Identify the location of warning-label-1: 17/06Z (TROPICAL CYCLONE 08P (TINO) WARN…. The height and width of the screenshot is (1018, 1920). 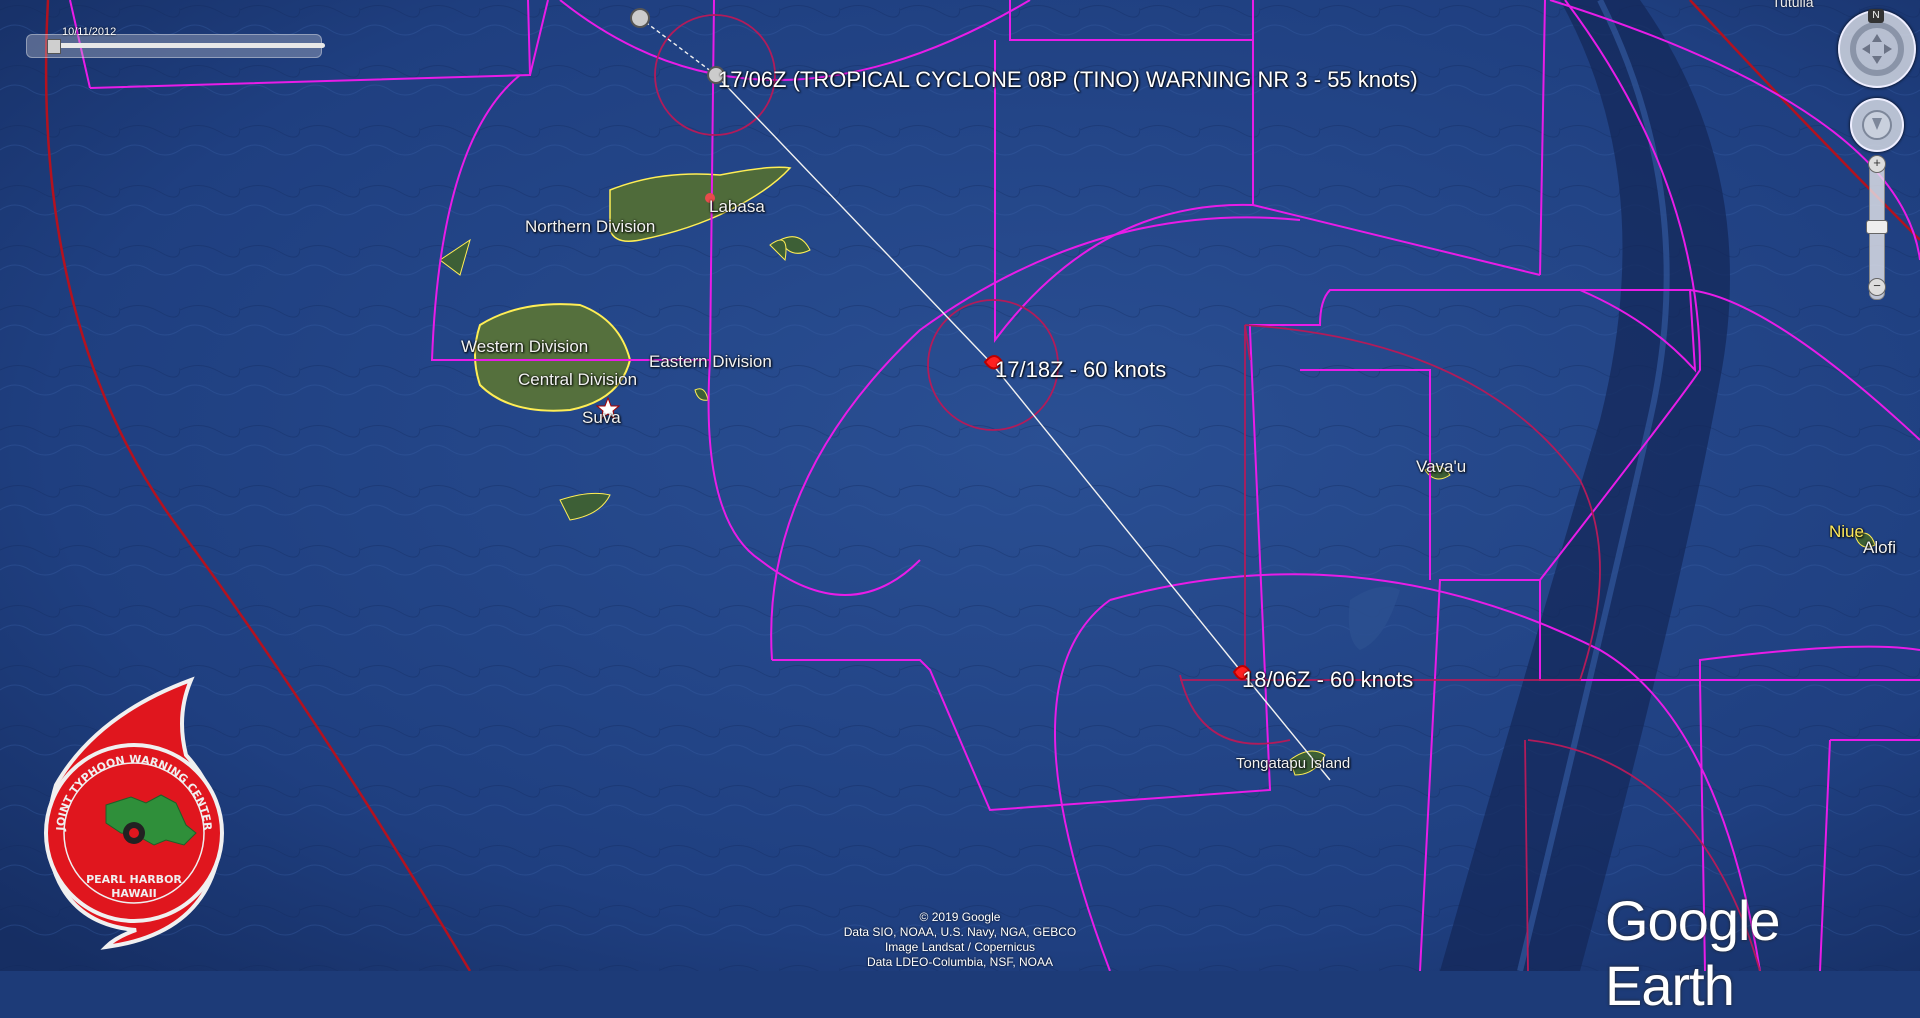
(1068, 79).